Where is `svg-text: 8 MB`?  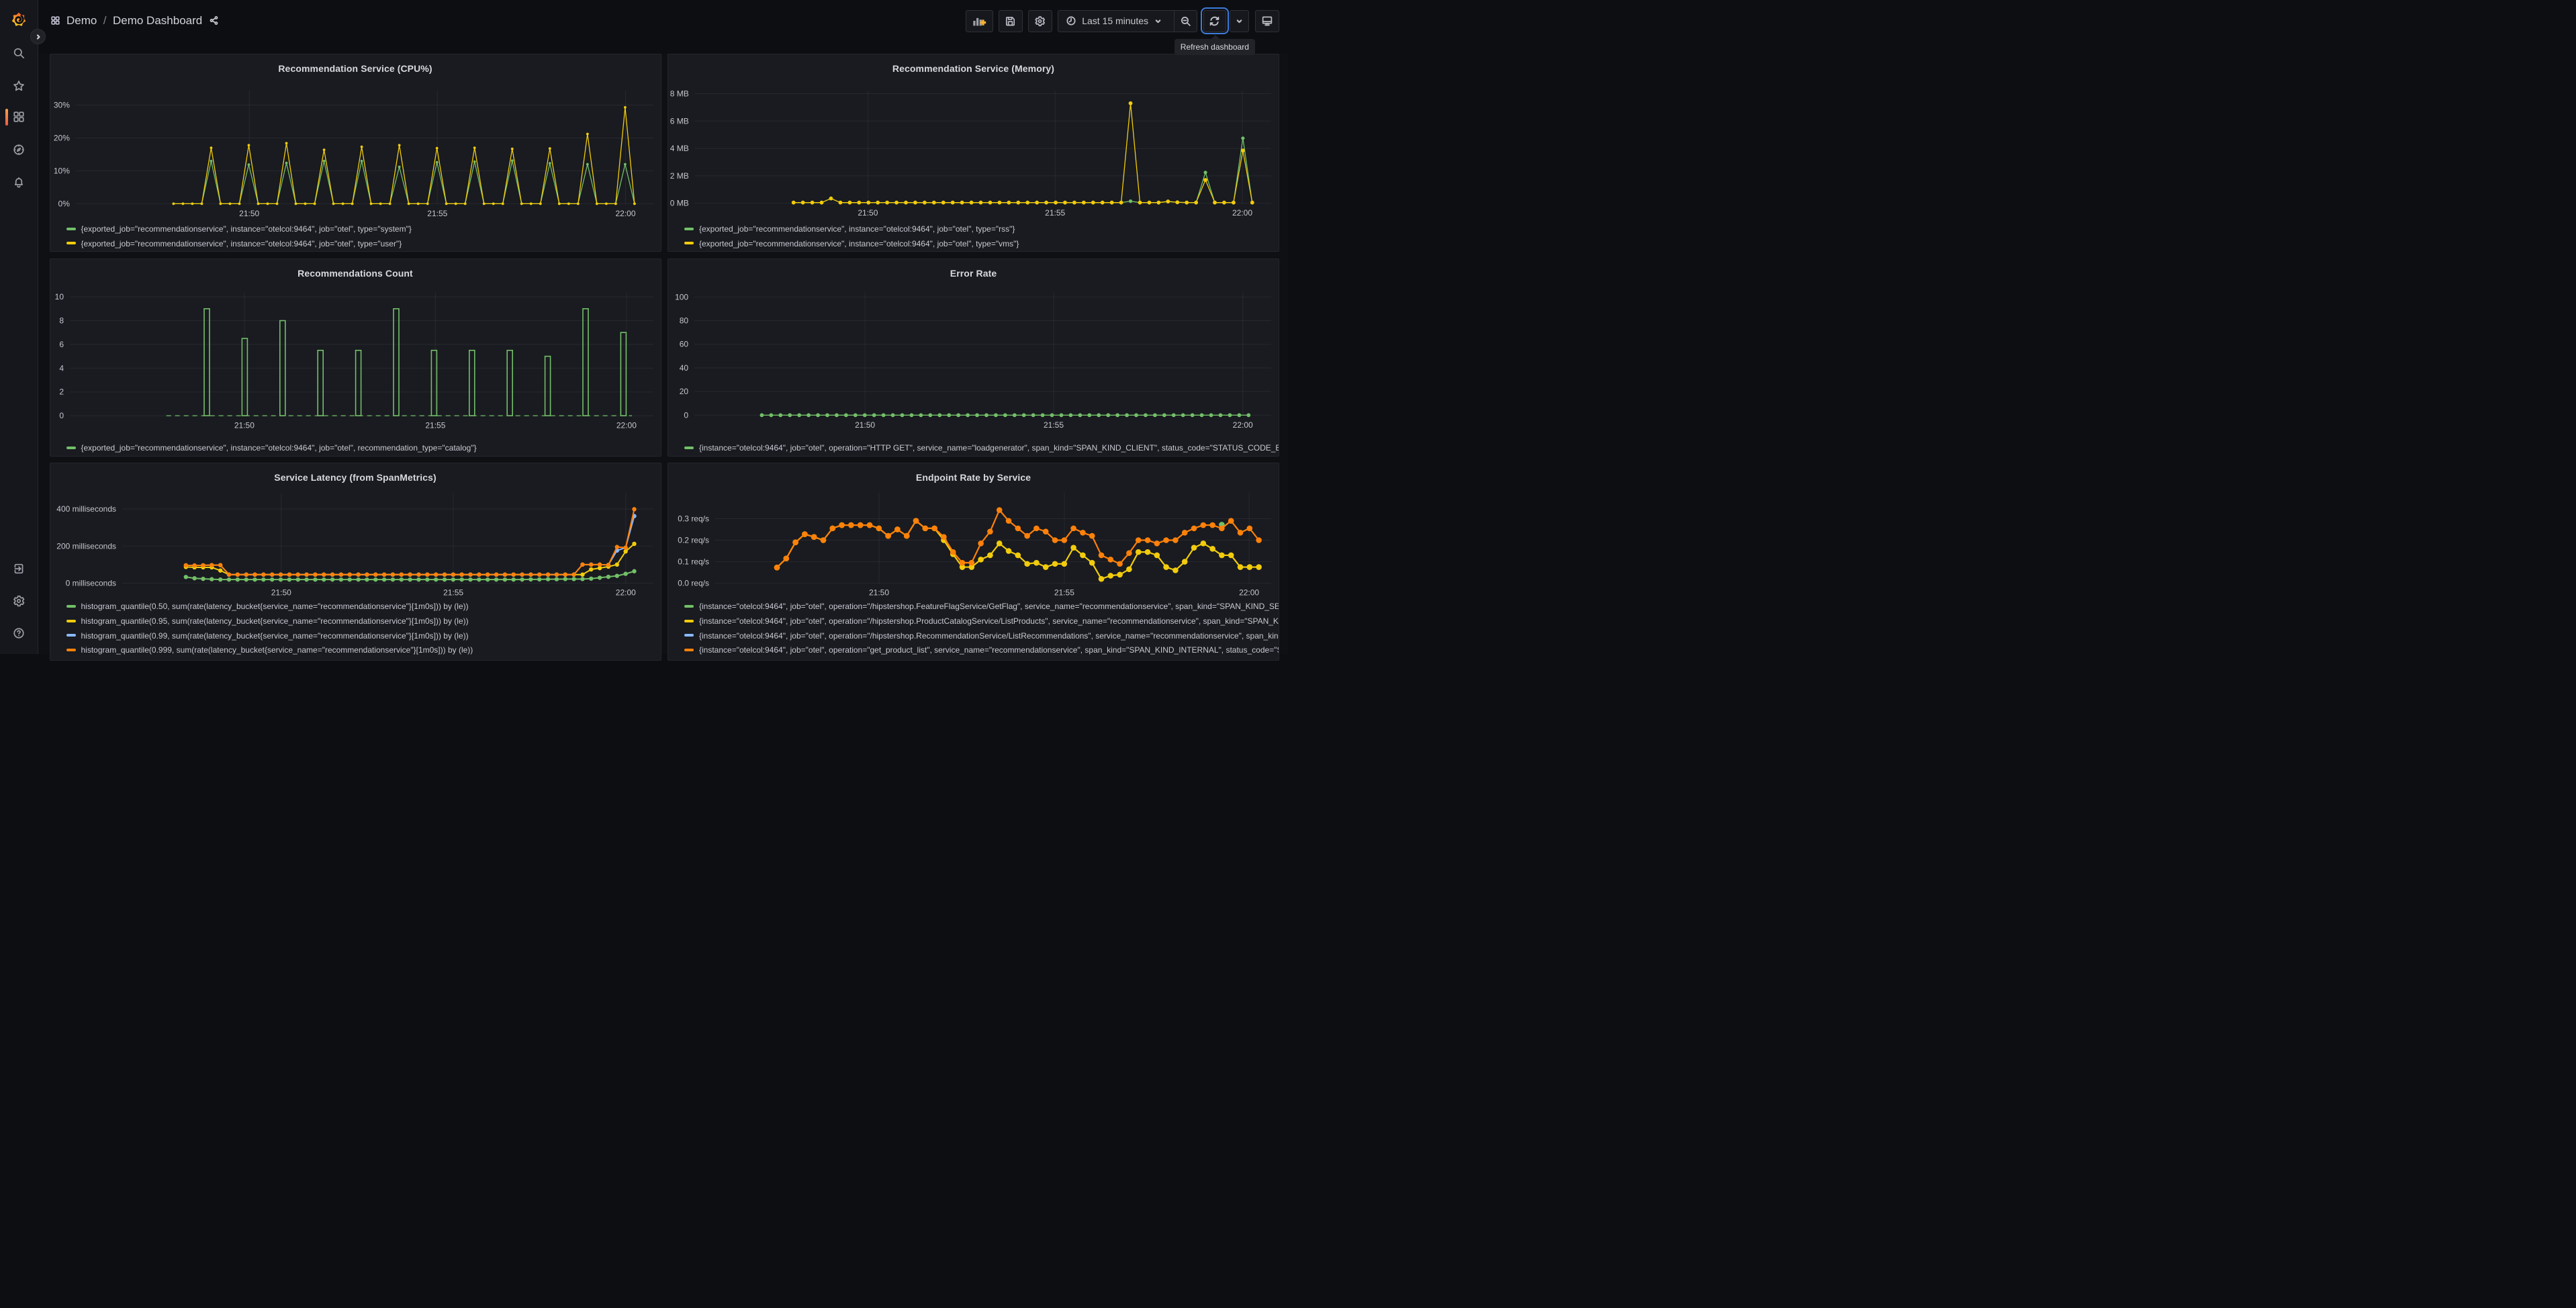 svg-text: 8 MB is located at coordinates (679, 94).